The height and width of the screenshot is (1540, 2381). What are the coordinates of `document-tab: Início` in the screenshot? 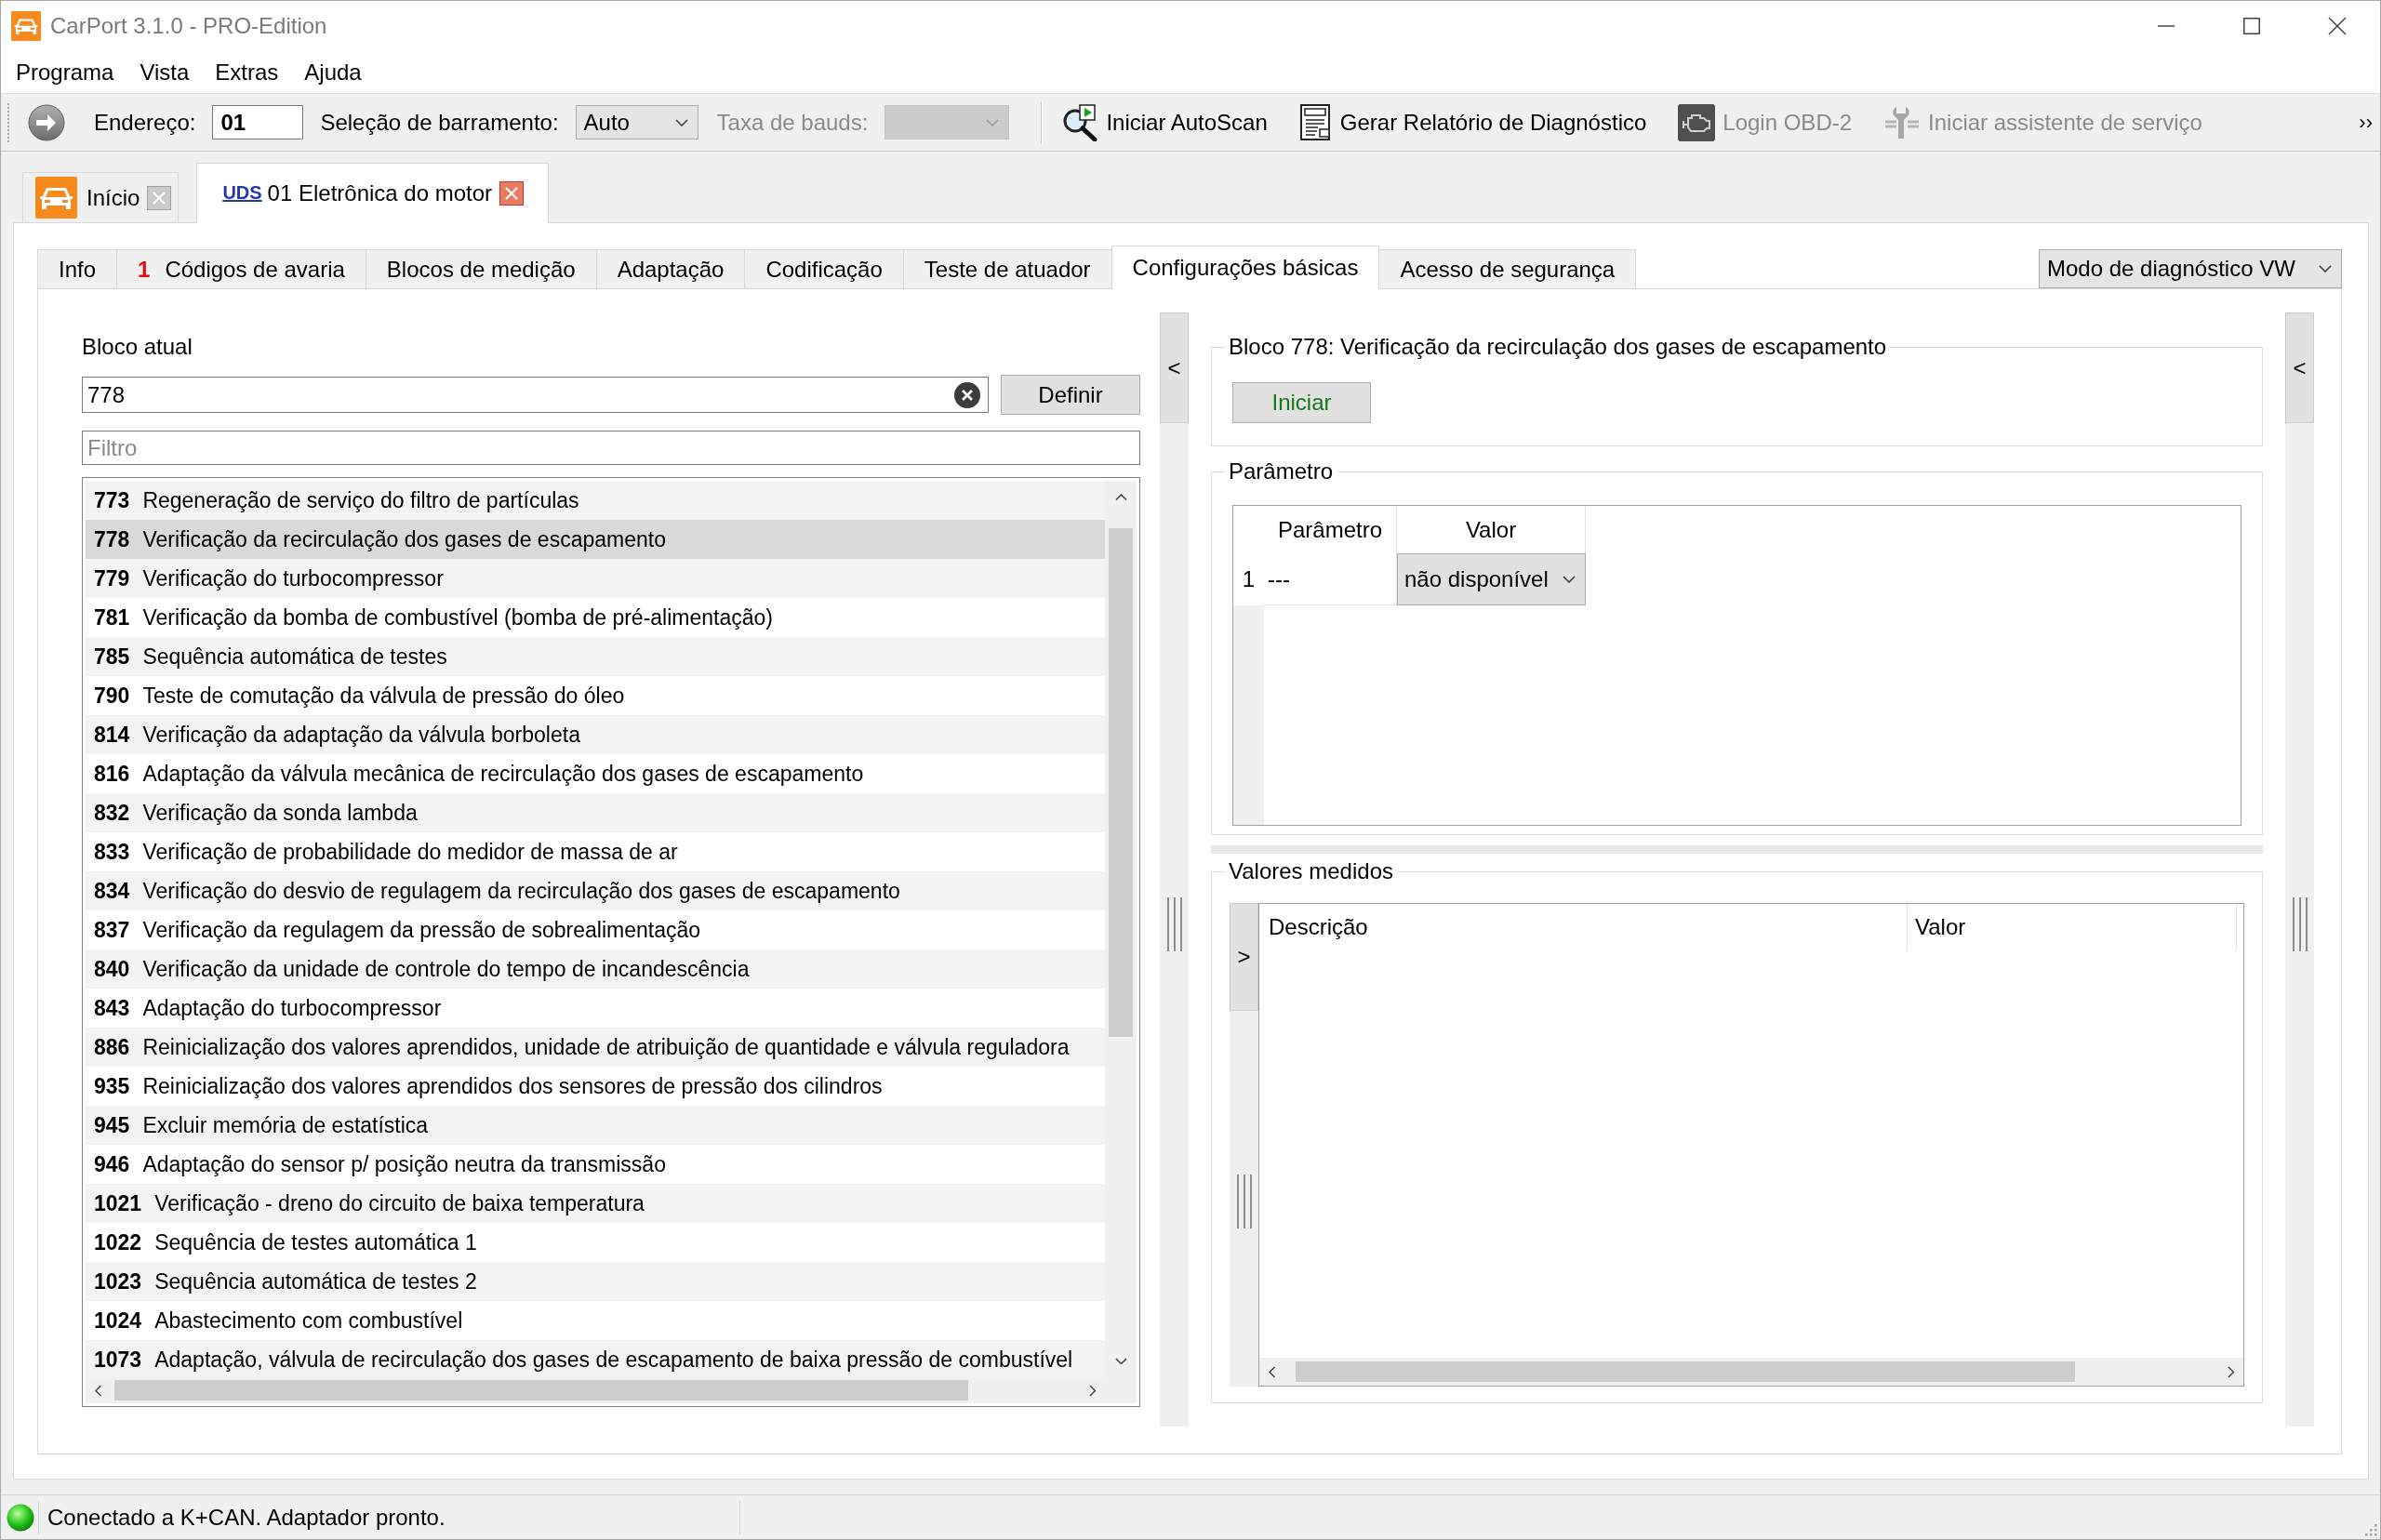 It's located at (101, 197).